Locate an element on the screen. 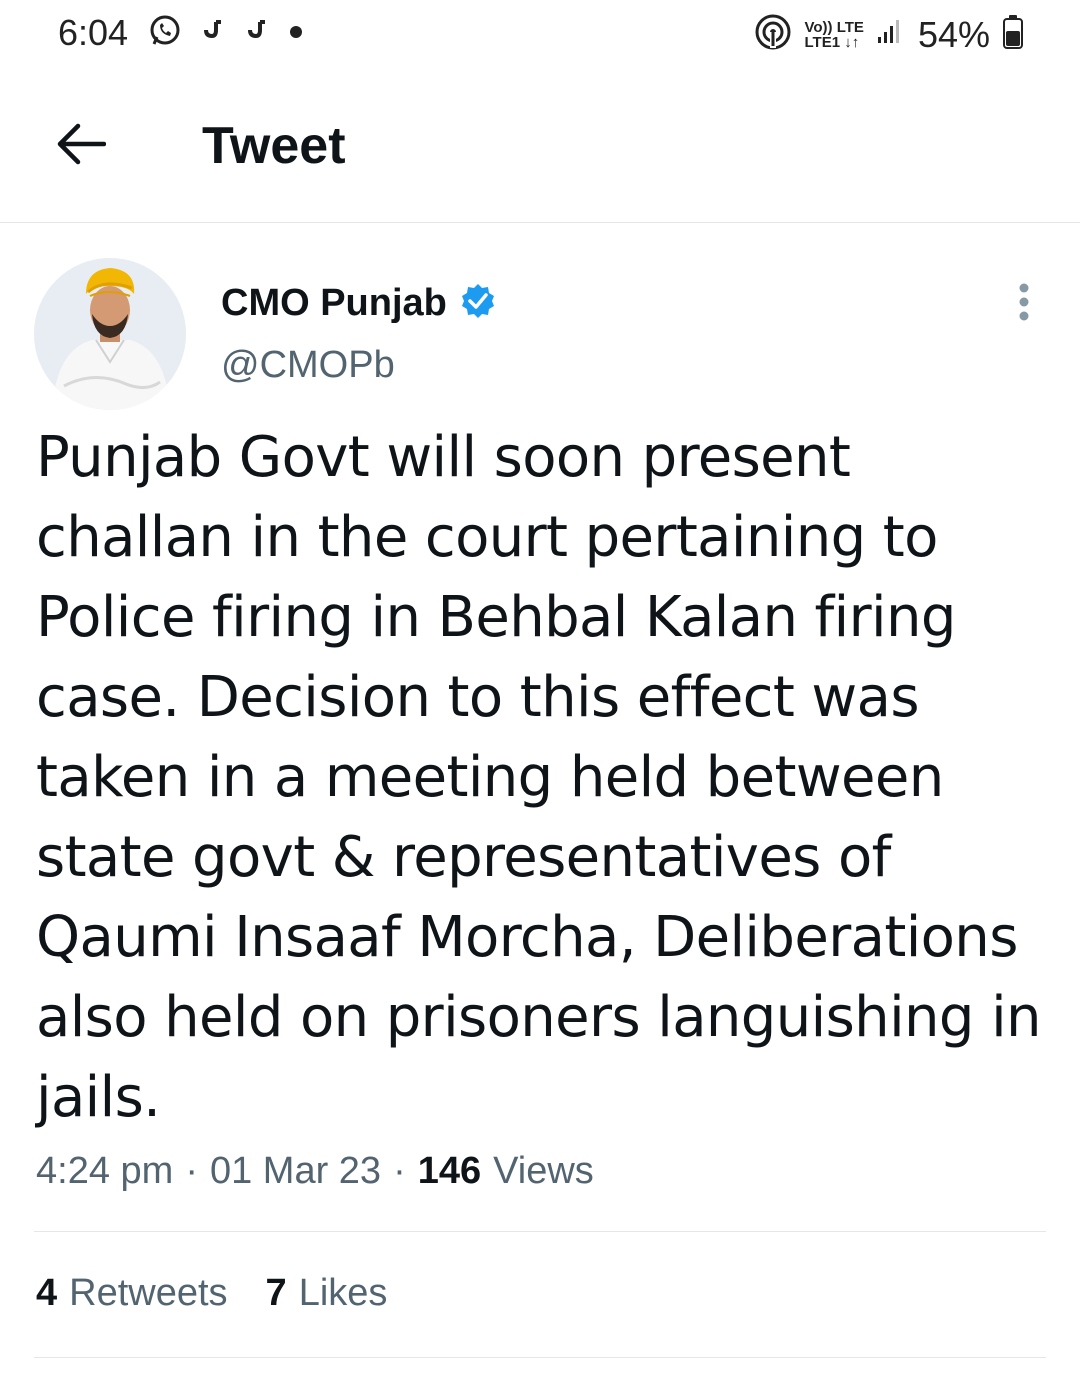 The image size is (1080, 1389). network-label-bottom: LTE1 ↓↑ is located at coordinates (832, 42).